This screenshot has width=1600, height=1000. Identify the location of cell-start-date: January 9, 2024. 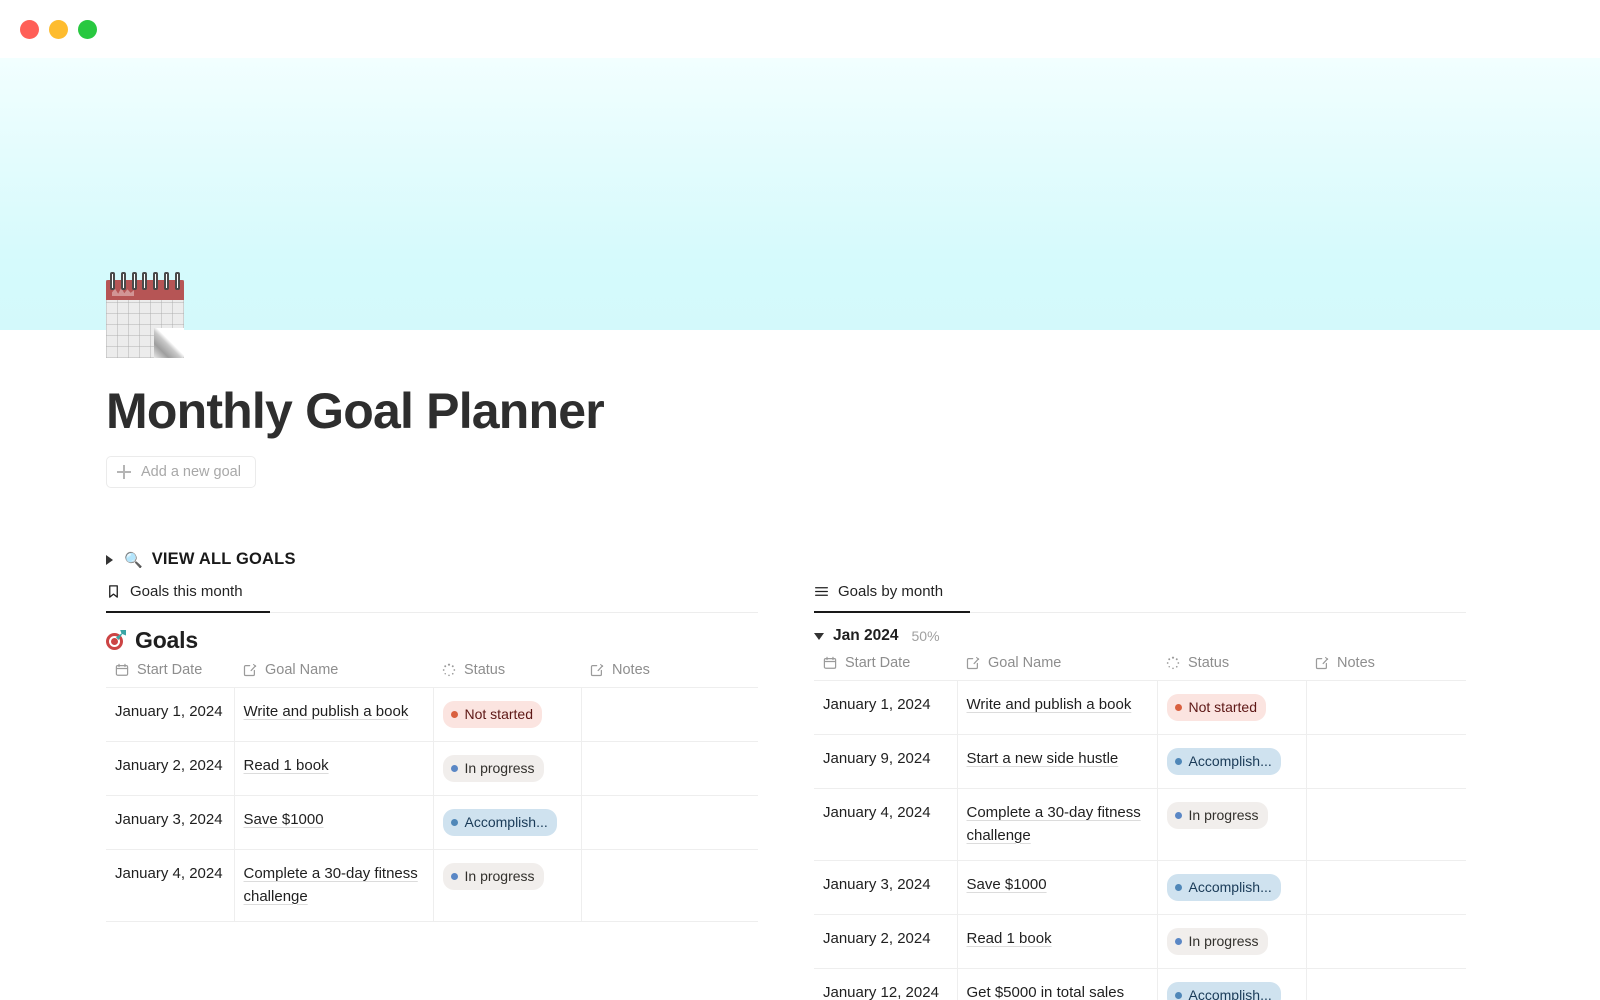
(886, 761).